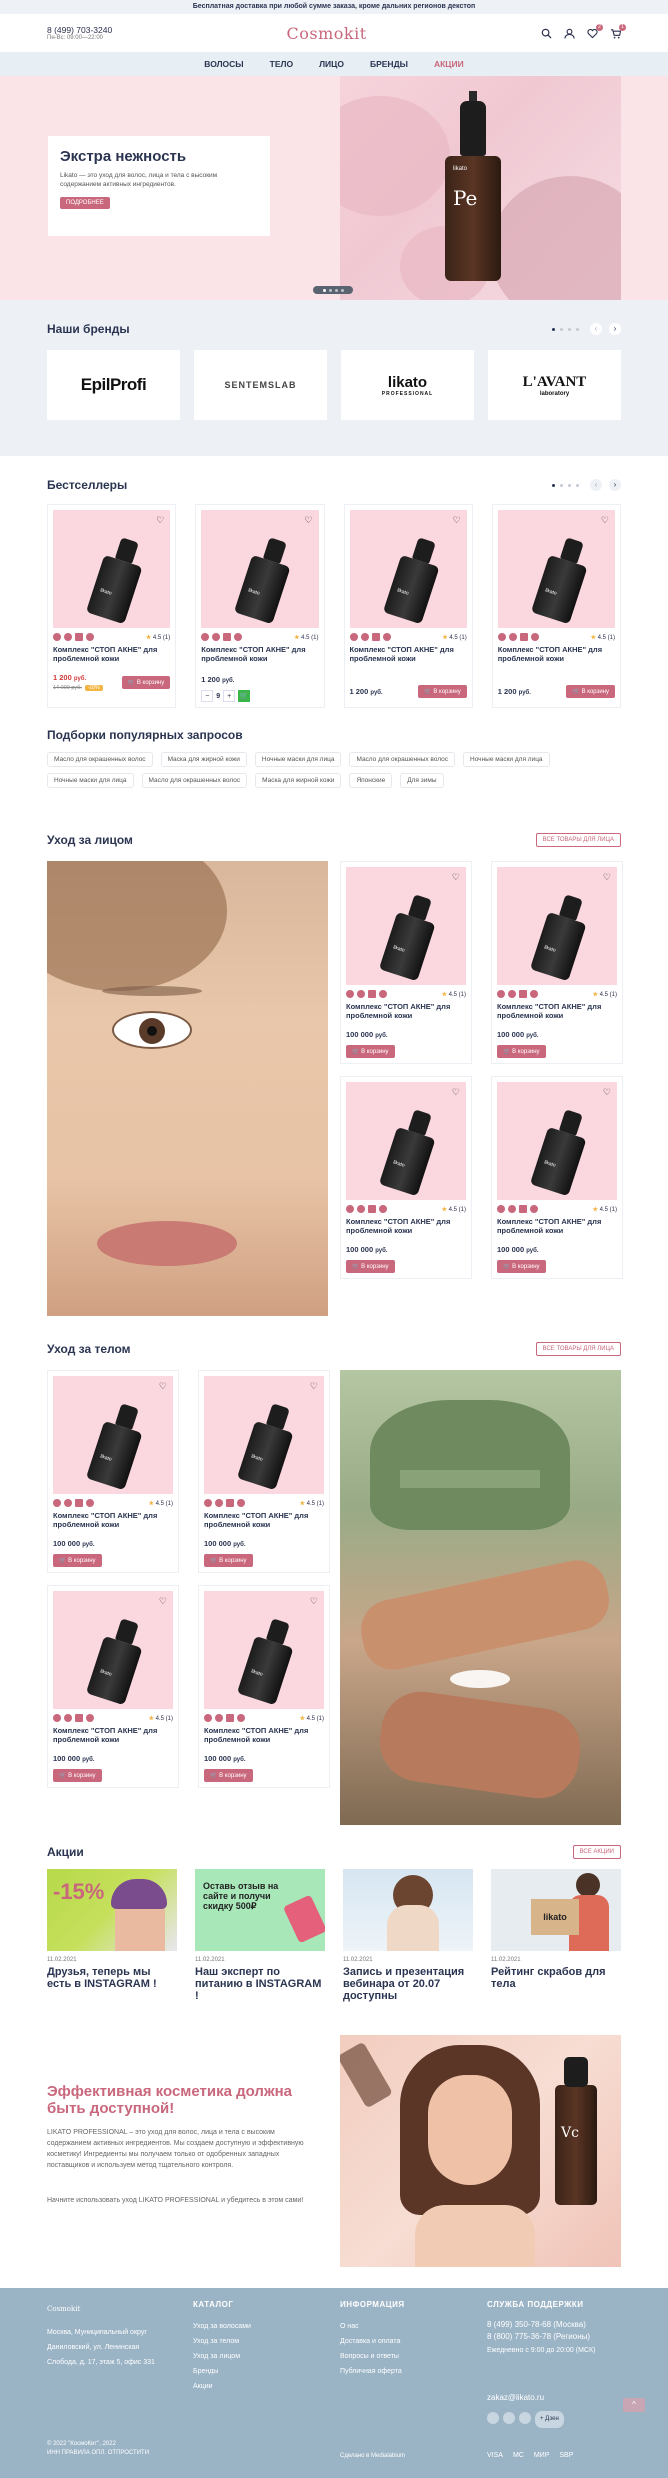  Describe the element at coordinates (113, 385) in the screenshot. I see `brand-epilprofi: EpilProfi` at that location.